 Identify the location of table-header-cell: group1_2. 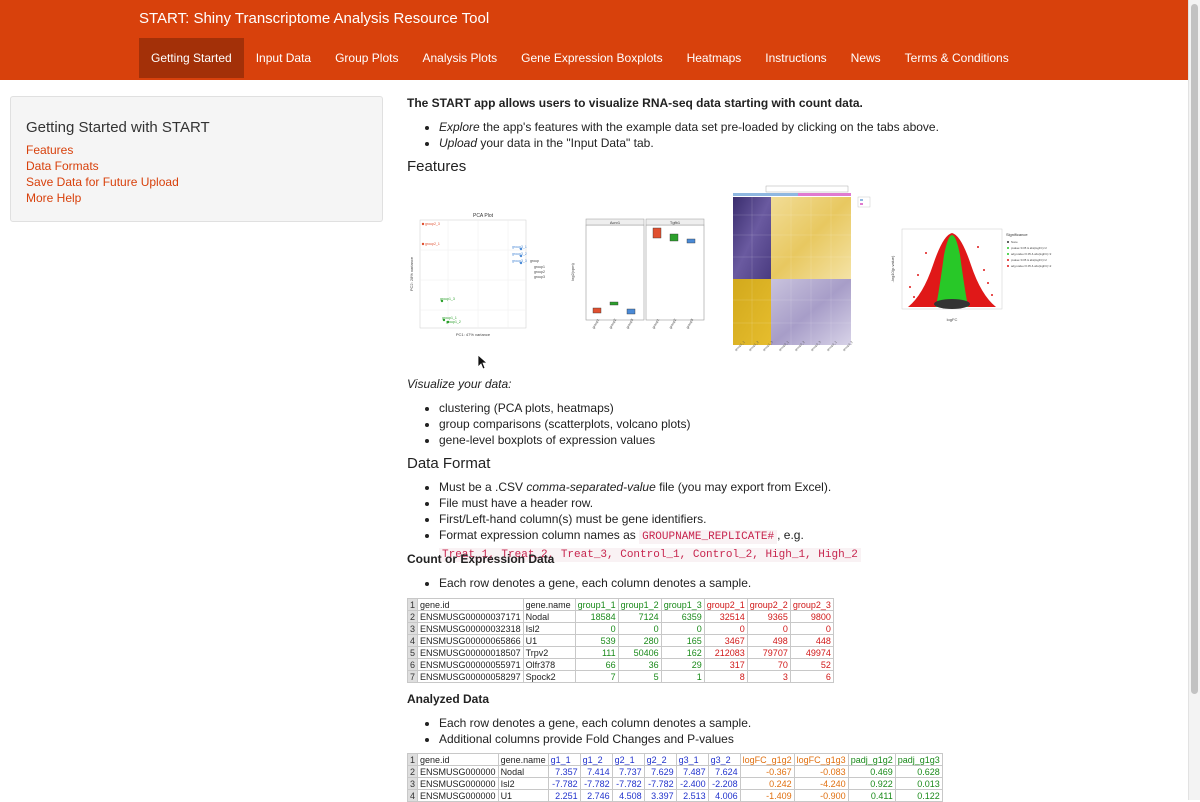
(639, 604).